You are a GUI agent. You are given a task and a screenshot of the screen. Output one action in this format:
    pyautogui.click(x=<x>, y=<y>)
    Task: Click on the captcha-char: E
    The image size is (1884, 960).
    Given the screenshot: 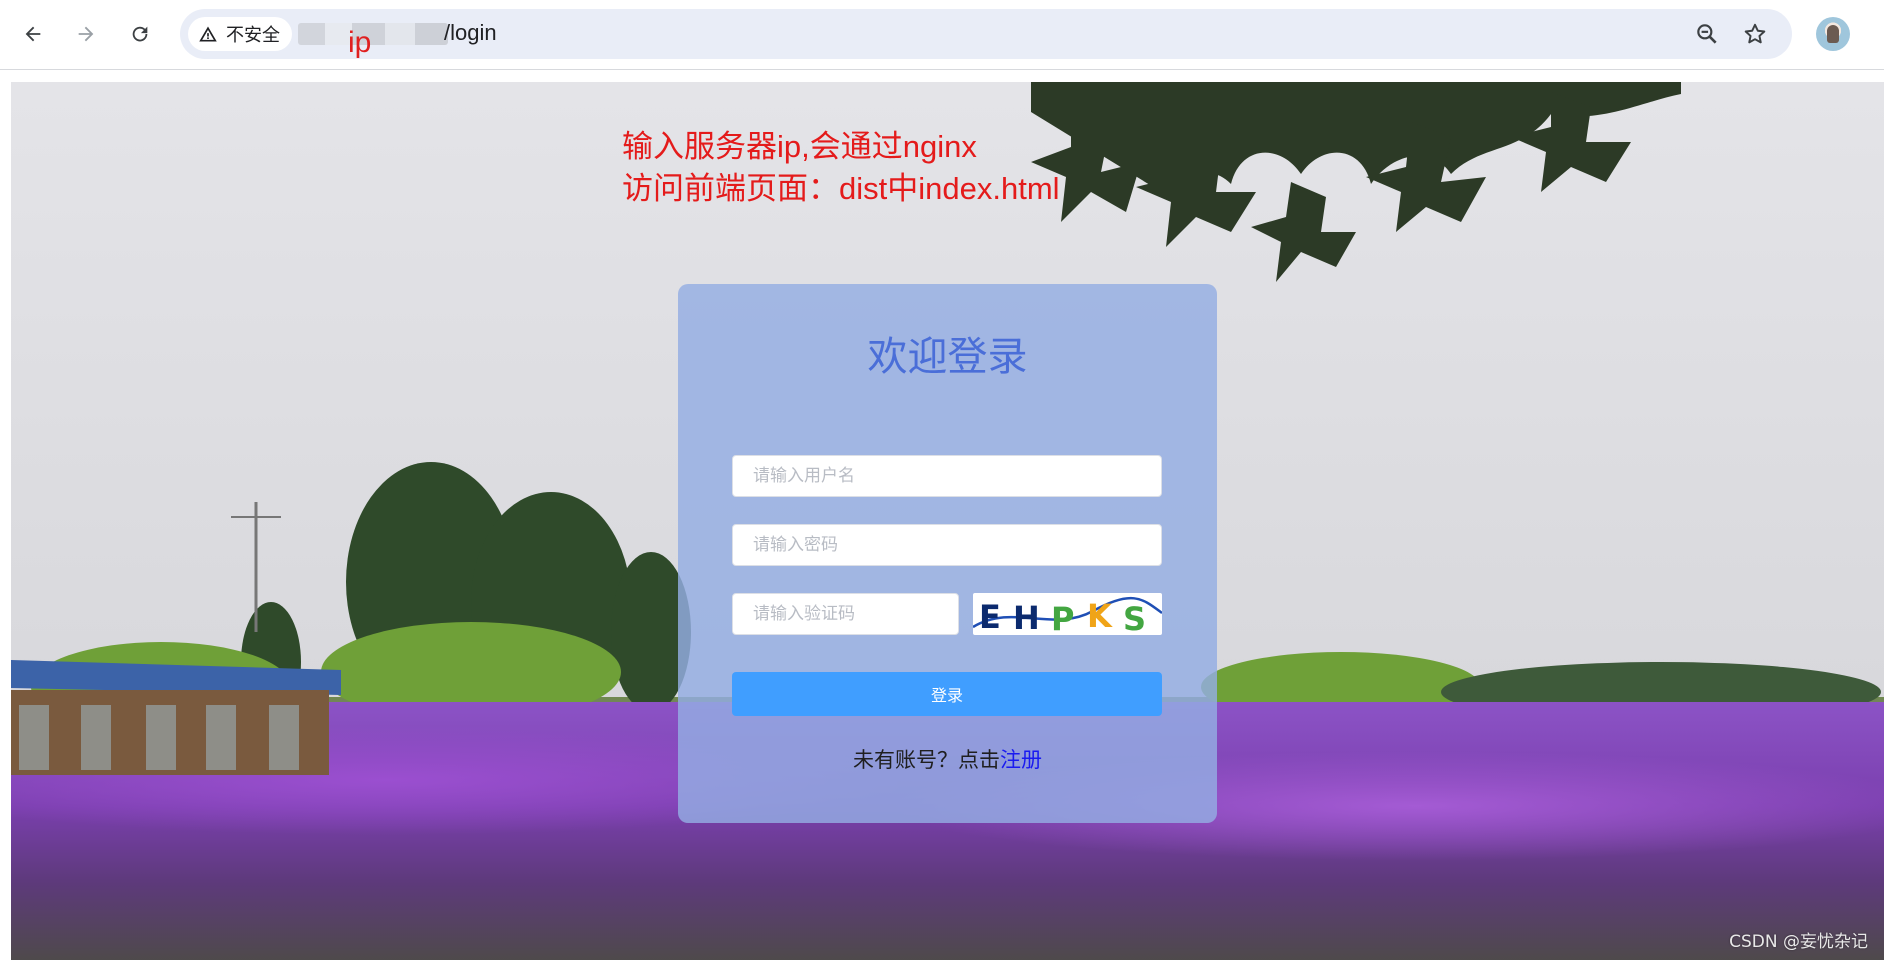 What is the action you would take?
    pyautogui.click(x=990, y=616)
    